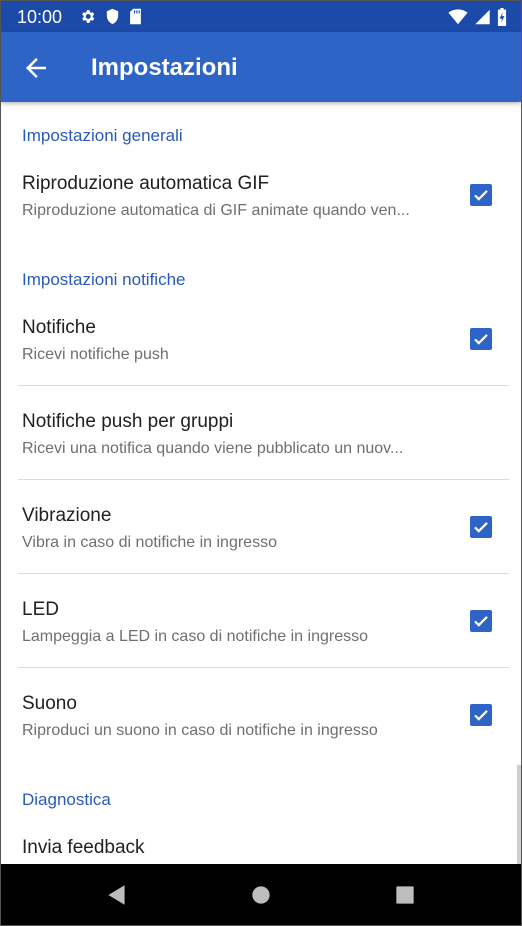 The height and width of the screenshot is (926, 522). Describe the element at coordinates (261, 16) in the screenshot. I see `status-bar: 10:00` at that location.